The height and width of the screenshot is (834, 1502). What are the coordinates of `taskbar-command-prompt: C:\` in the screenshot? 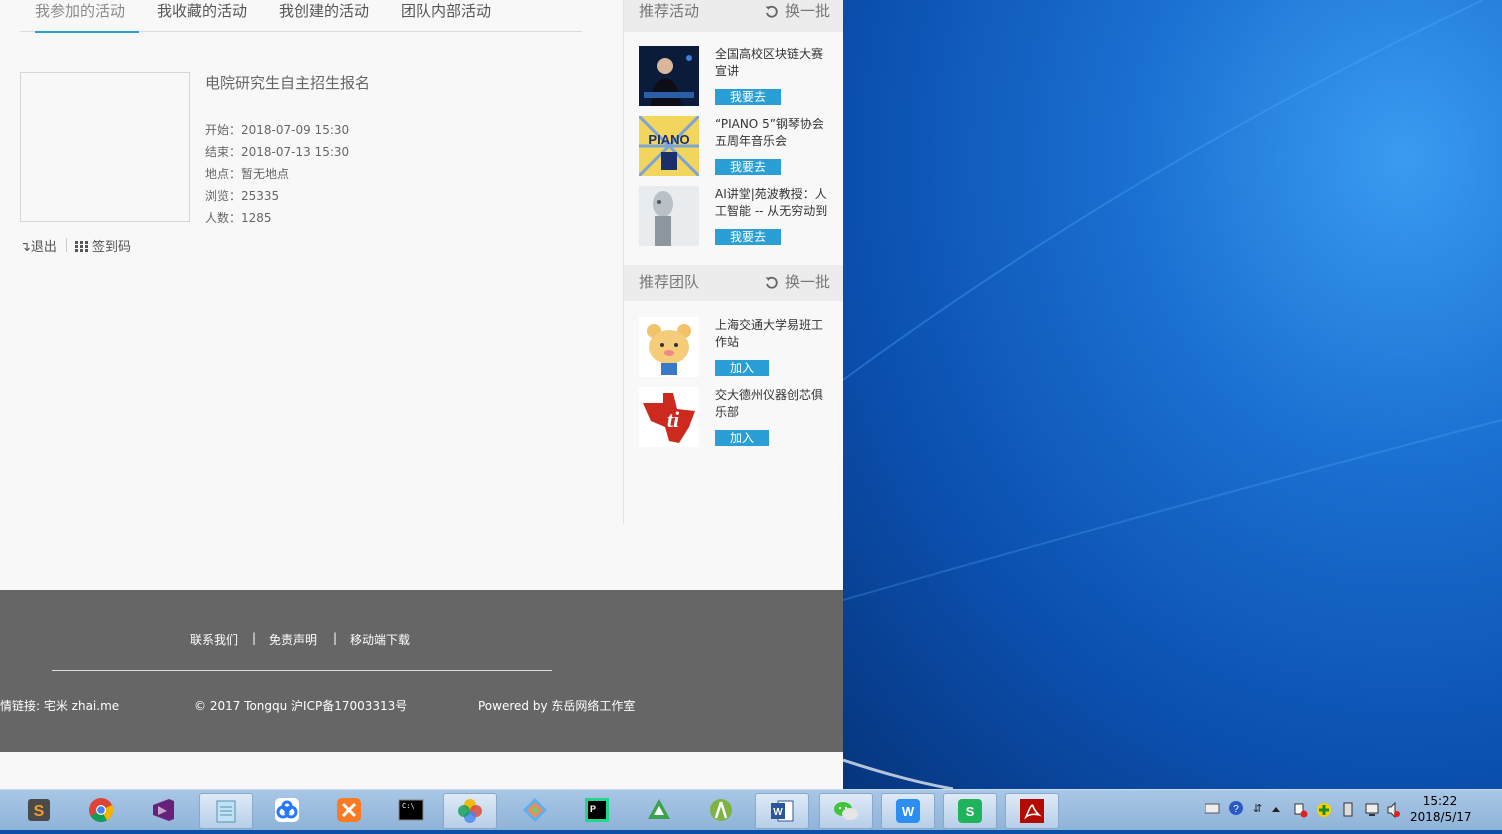 It's located at (411, 810).